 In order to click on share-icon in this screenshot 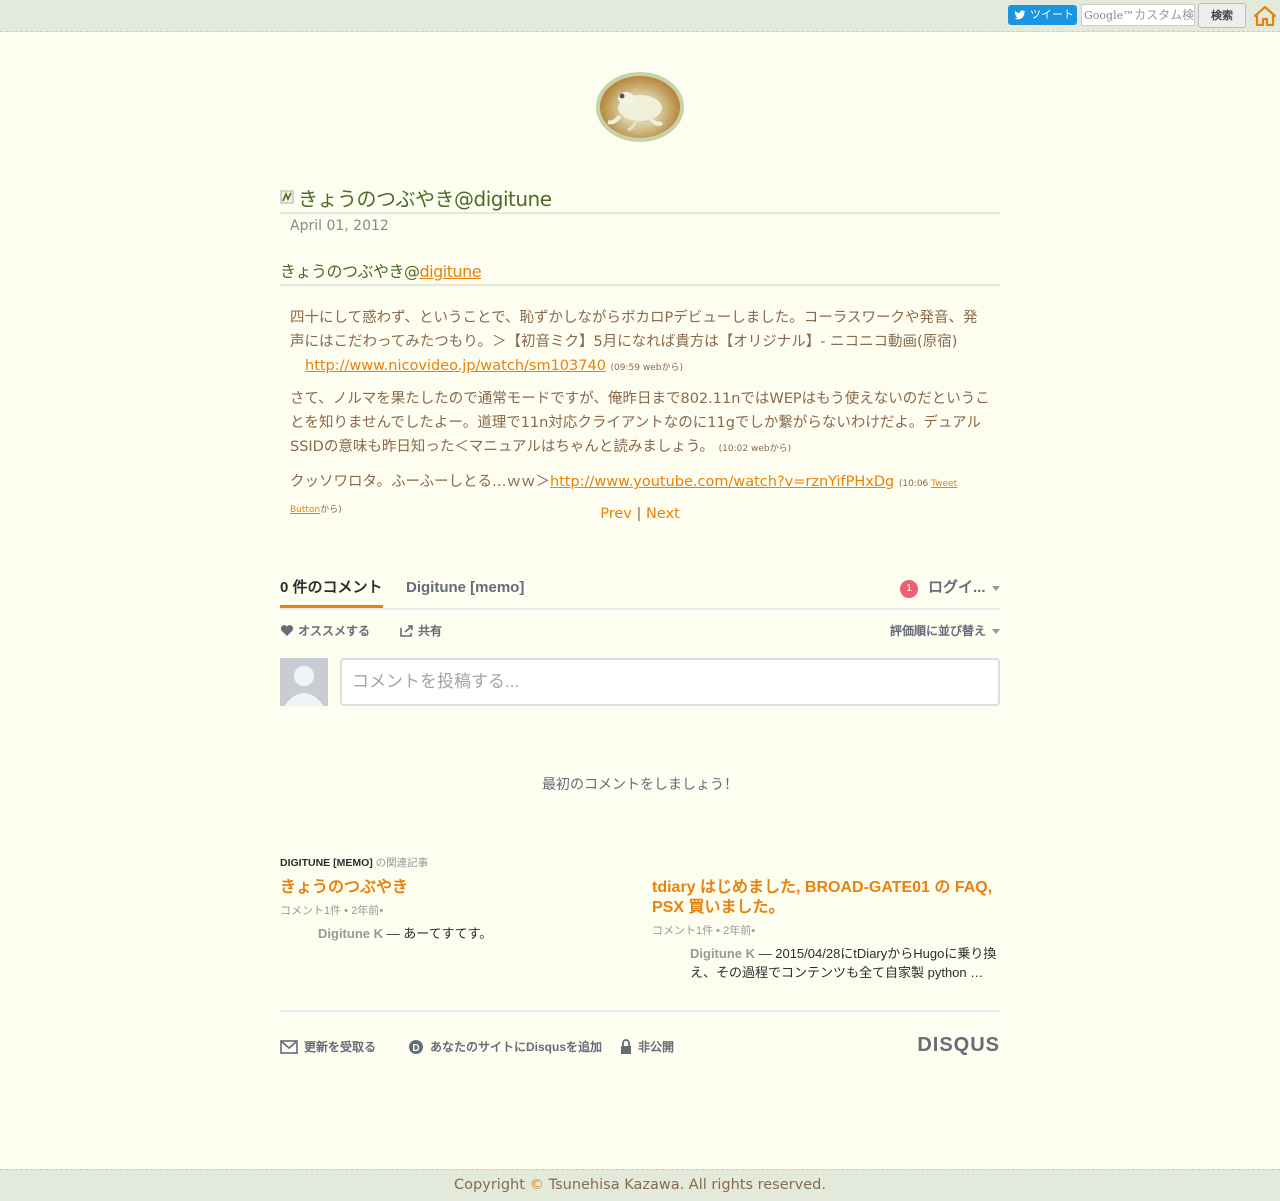, I will do `click(406, 631)`.